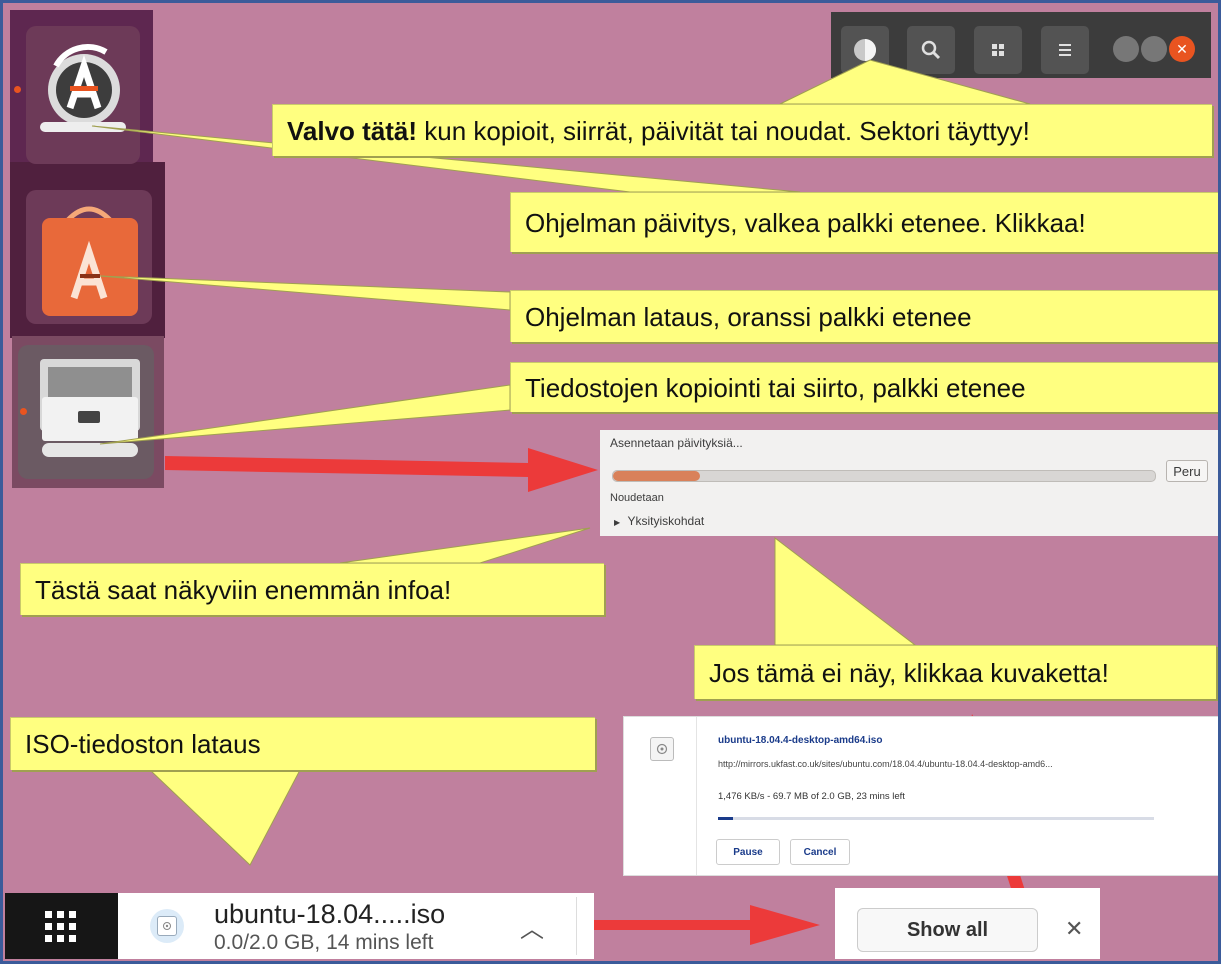  I want to click on show-all-panel: Show all ✕, so click(967, 923).